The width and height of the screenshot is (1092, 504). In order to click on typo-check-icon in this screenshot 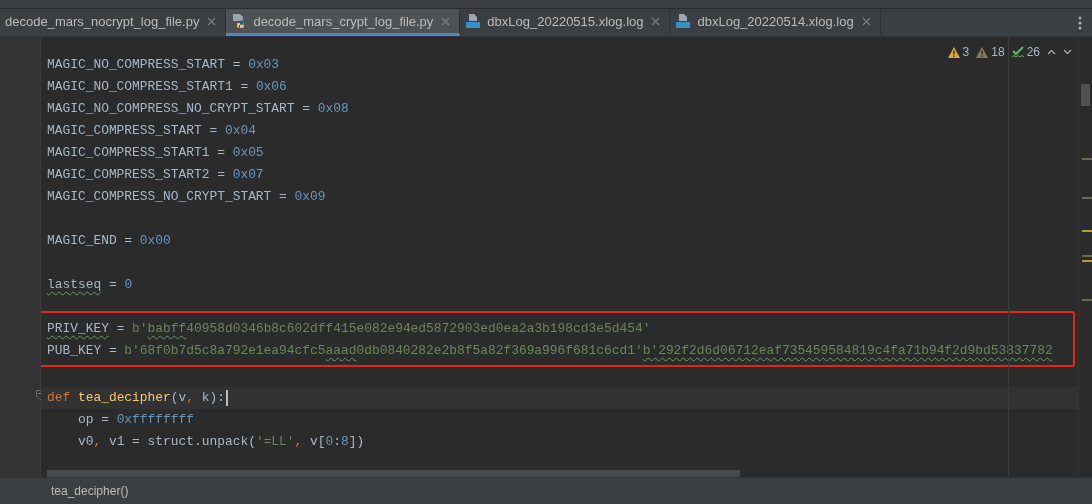, I will do `click(1017, 52)`.